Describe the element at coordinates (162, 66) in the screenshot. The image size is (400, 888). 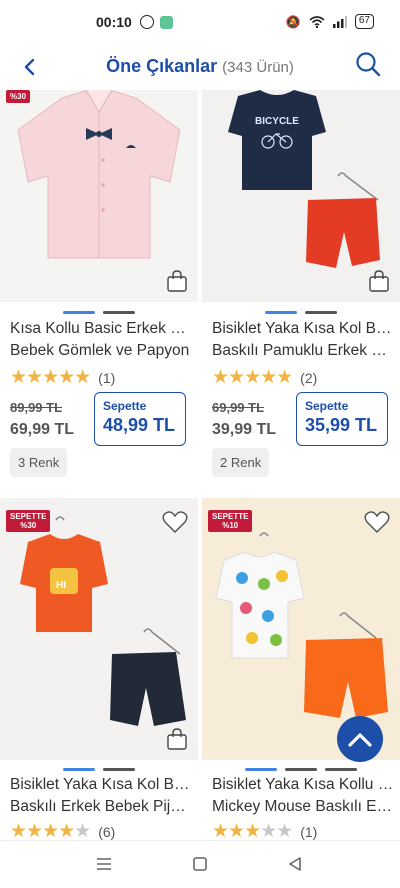
I see `page-title-text: Öne Çıkanlar` at that location.